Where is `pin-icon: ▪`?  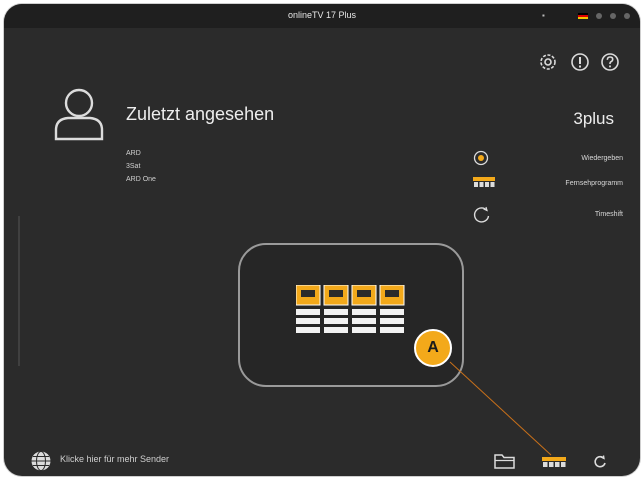 pin-icon: ▪ is located at coordinates (543, 15).